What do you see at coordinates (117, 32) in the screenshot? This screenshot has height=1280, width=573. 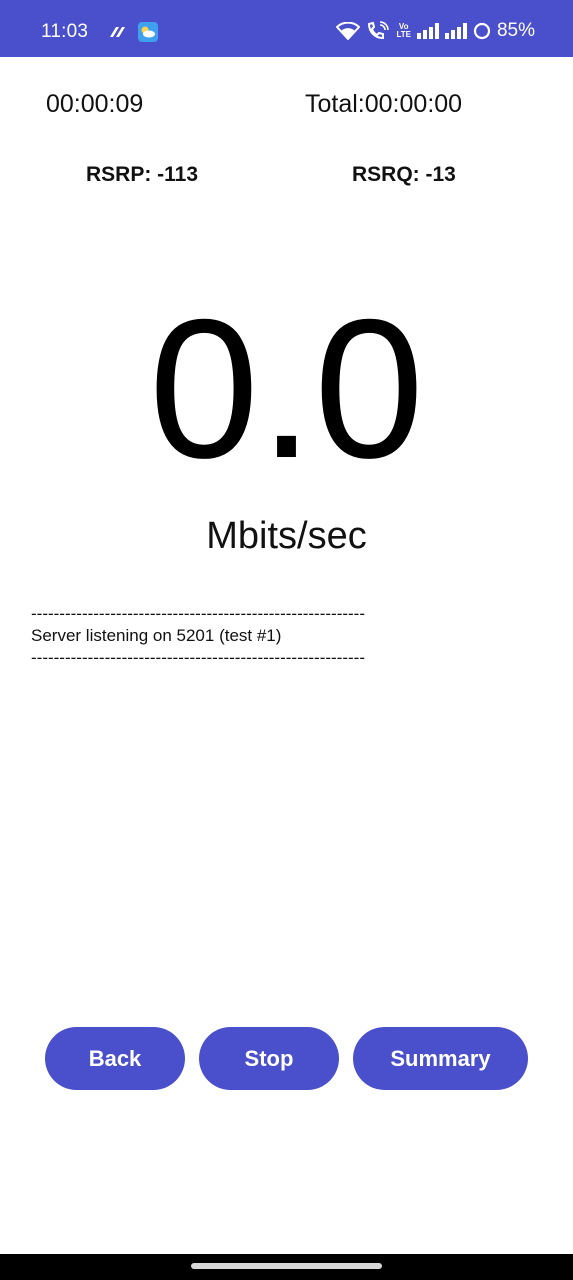 I see `app-notification-icon` at bounding box center [117, 32].